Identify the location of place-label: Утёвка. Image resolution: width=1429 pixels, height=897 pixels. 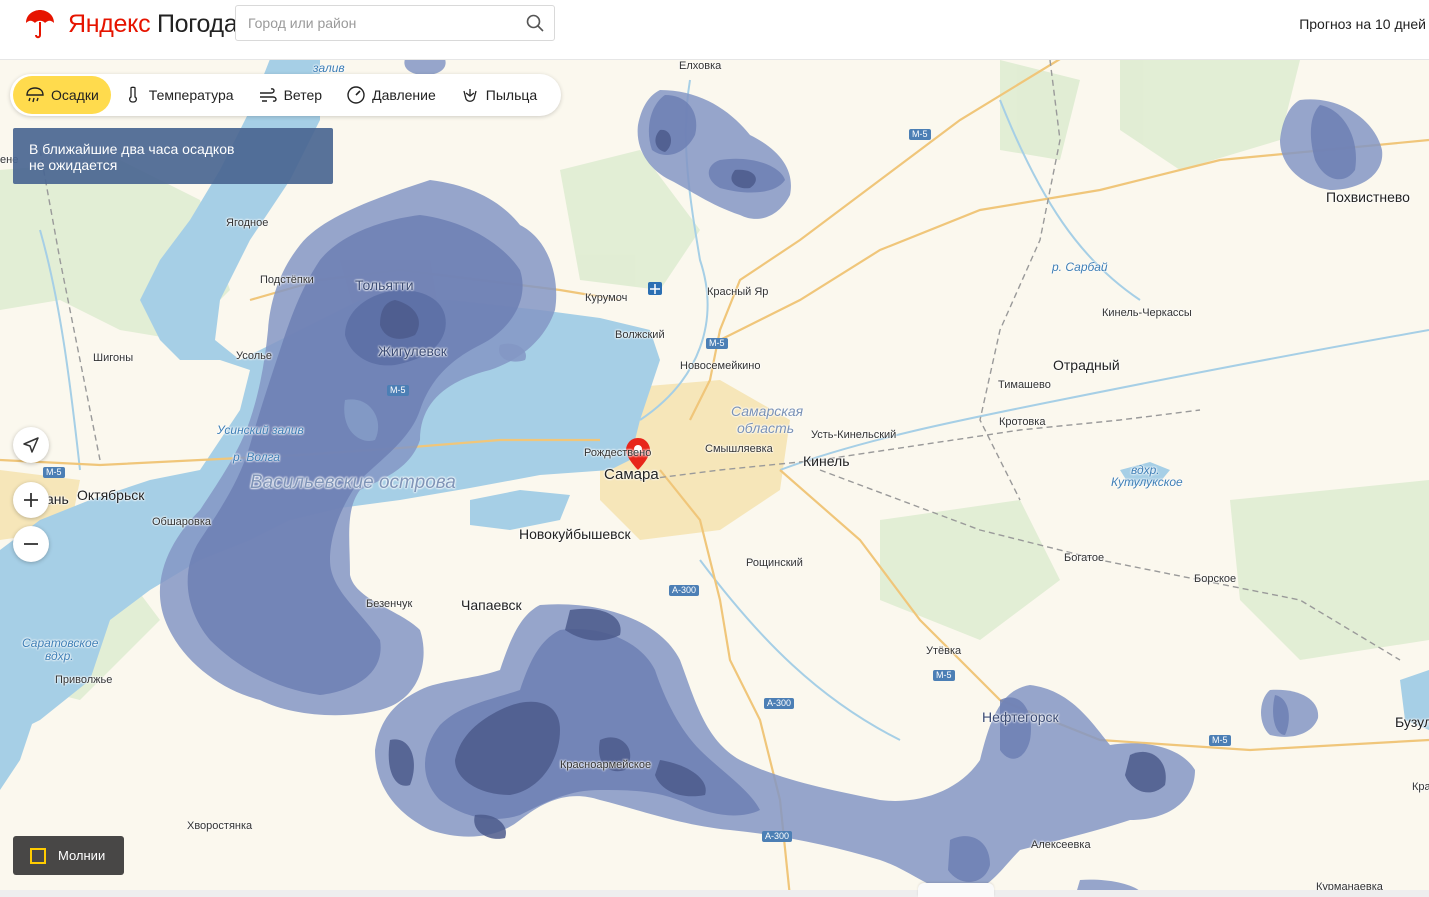
(944, 651).